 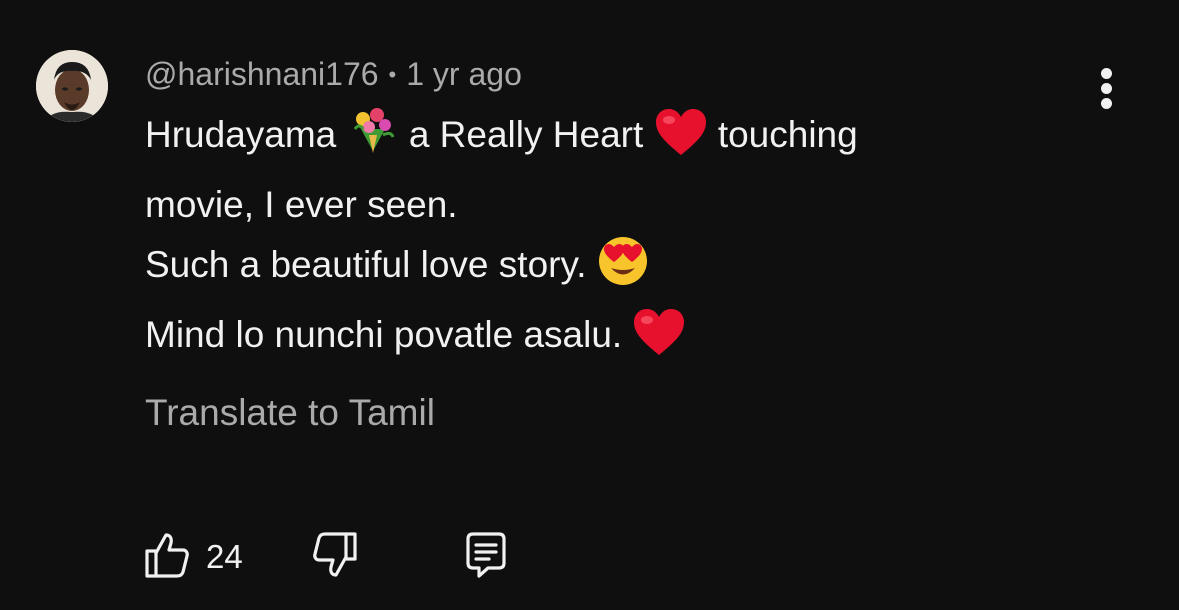 I want to click on comment-timestamp: 1 yr ago, so click(x=464, y=74).